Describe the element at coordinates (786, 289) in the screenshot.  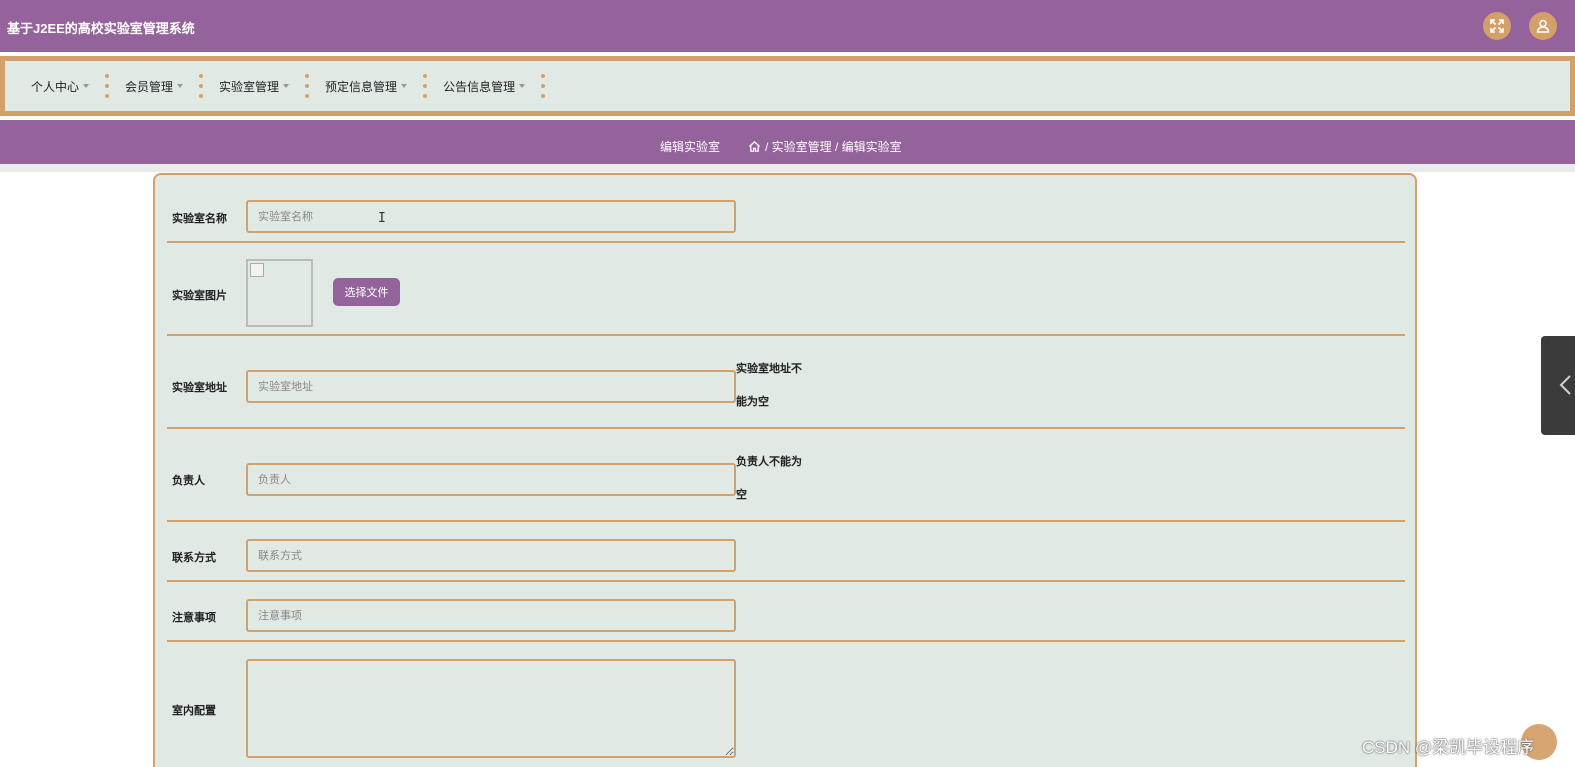
I see `form-row-lab-image: 实验室图片 选择文件` at that location.